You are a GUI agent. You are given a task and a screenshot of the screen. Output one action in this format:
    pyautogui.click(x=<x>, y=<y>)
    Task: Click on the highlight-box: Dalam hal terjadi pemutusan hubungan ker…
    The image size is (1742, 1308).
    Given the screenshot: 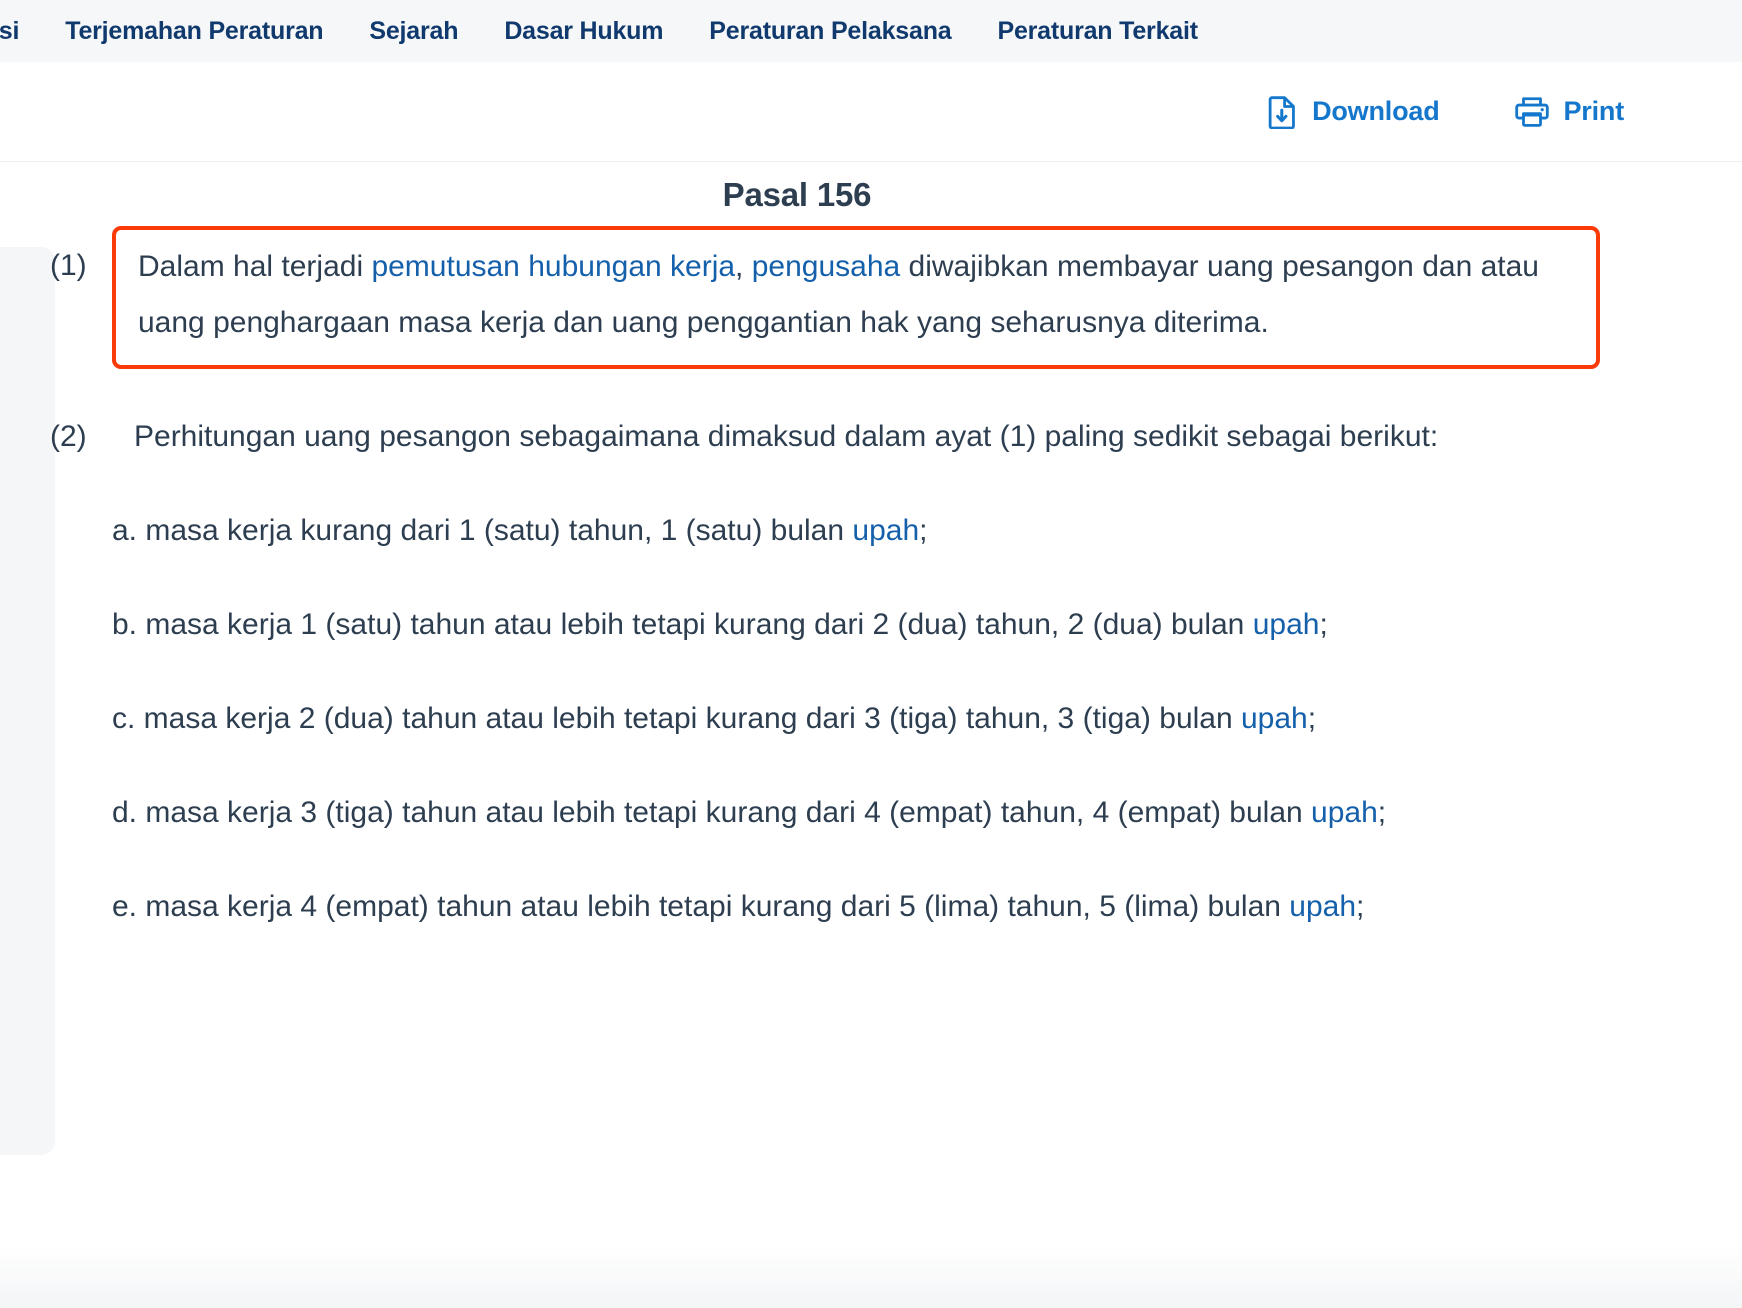 What is the action you would take?
    pyautogui.click(x=856, y=297)
    